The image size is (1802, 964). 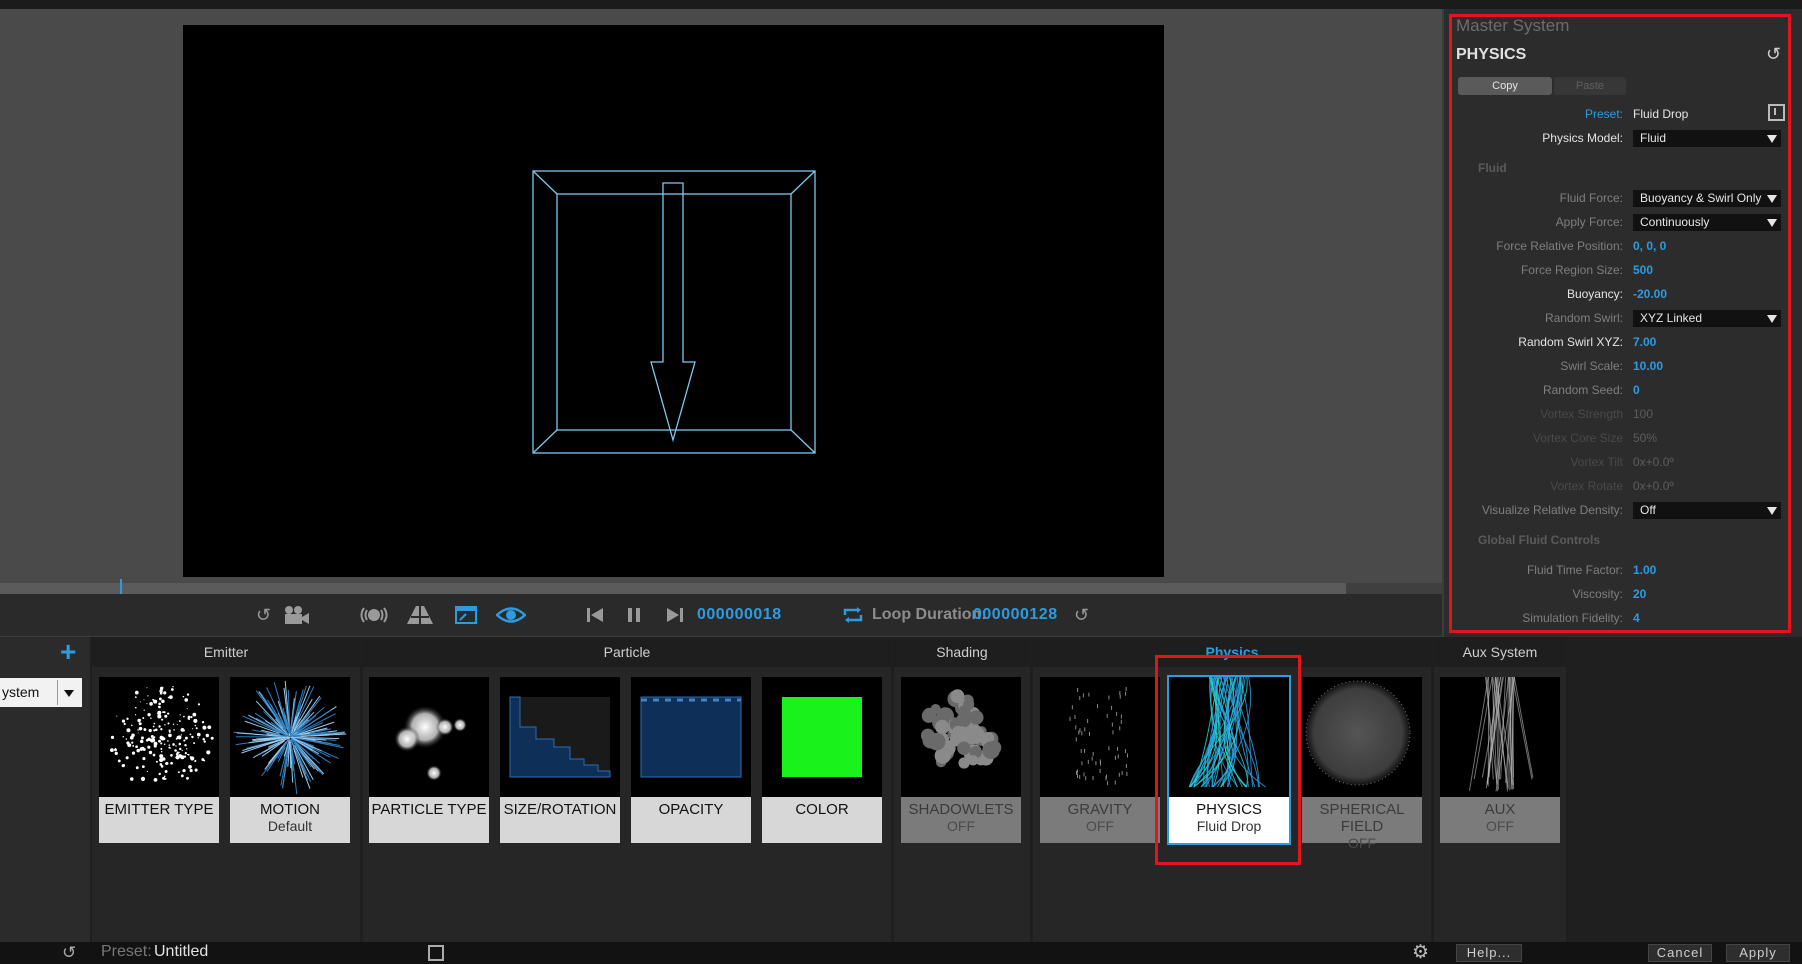 What do you see at coordinates (961, 760) in the screenshot?
I see `tile-shadowlets: SHADOWLETS OFF` at bounding box center [961, 760].